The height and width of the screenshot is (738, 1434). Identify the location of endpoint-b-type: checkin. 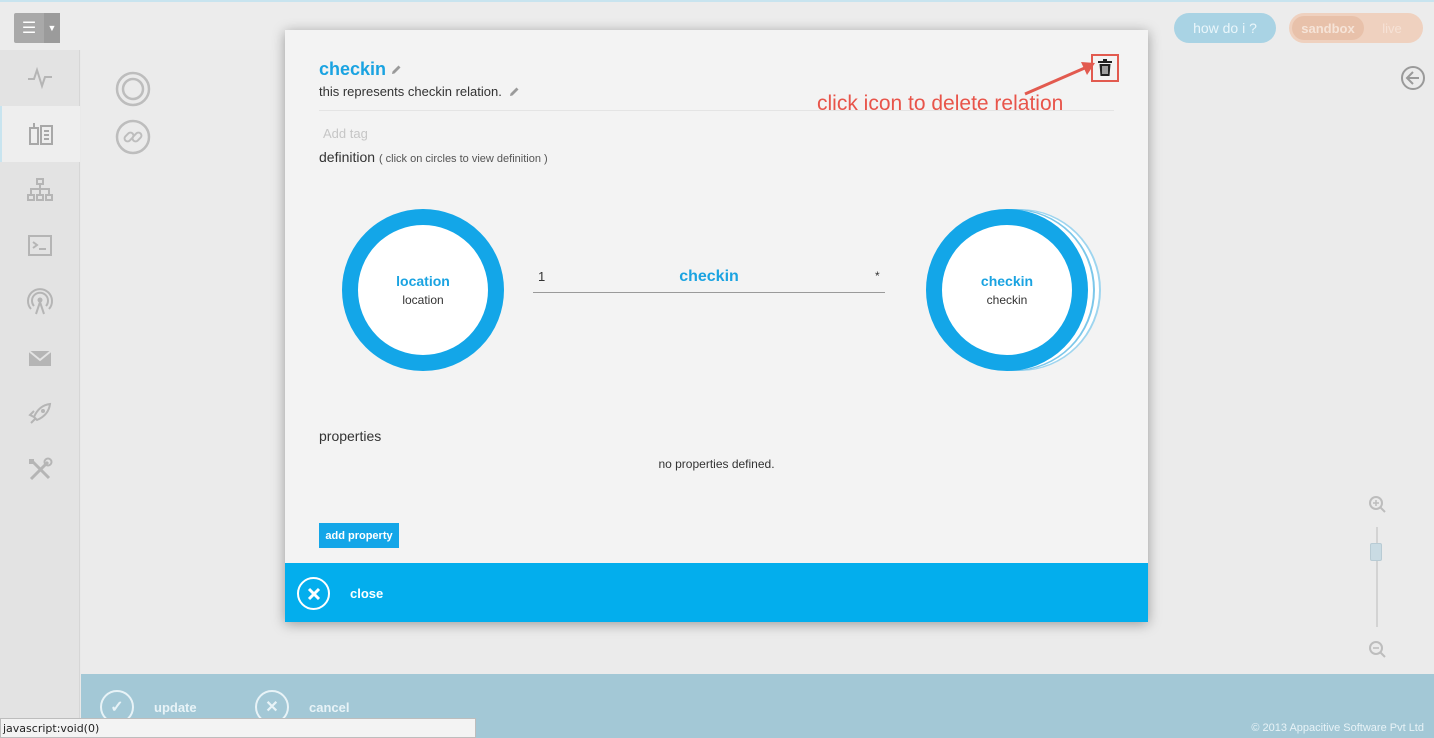
(1007, 300).